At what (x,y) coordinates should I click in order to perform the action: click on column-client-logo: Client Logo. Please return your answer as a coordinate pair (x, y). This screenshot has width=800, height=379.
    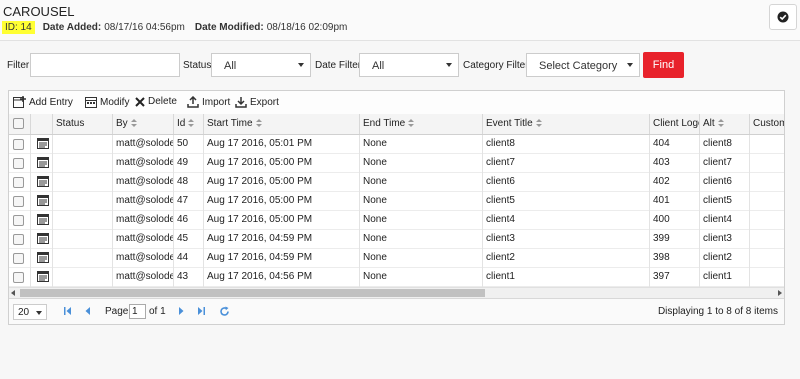
    Looking at the image, I should click on (675, 124).